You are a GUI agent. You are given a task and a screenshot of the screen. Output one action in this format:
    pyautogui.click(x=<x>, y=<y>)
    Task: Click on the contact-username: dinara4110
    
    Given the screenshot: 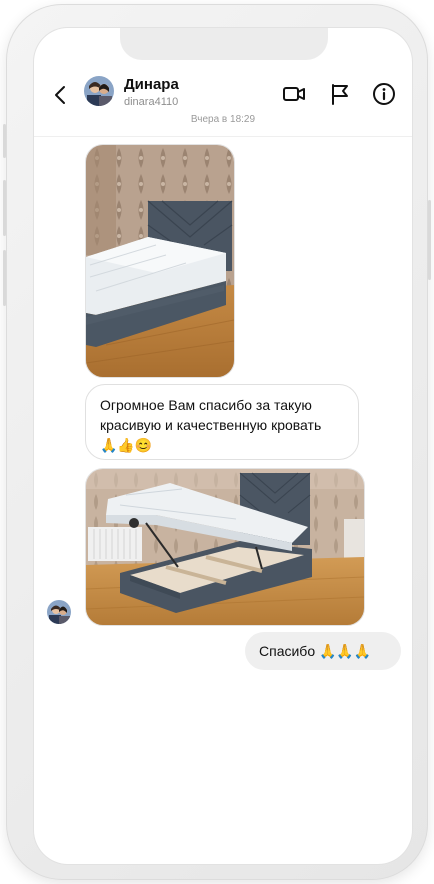 What is the action you would take?
    pyautogui.click(x=151, y=102)
    